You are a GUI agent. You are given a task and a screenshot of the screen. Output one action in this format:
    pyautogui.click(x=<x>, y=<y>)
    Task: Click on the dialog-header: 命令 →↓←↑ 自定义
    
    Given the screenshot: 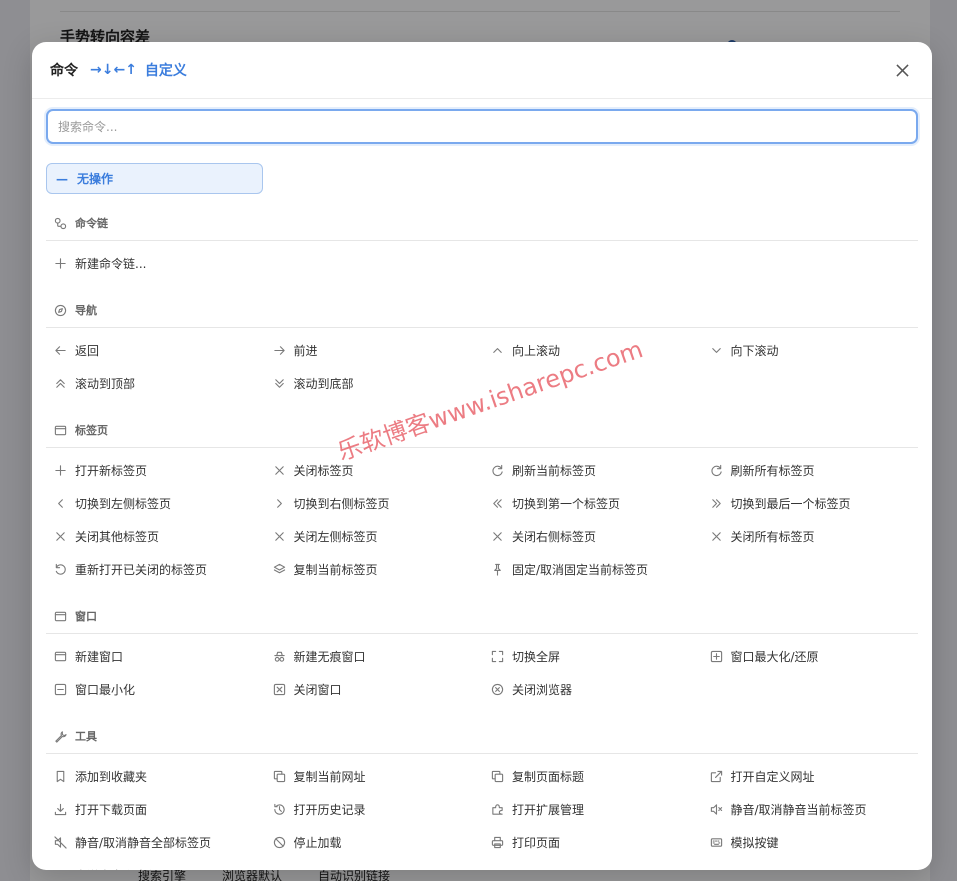 What is the action you would take?
    pyautogui.click(x=482, y=70)
    